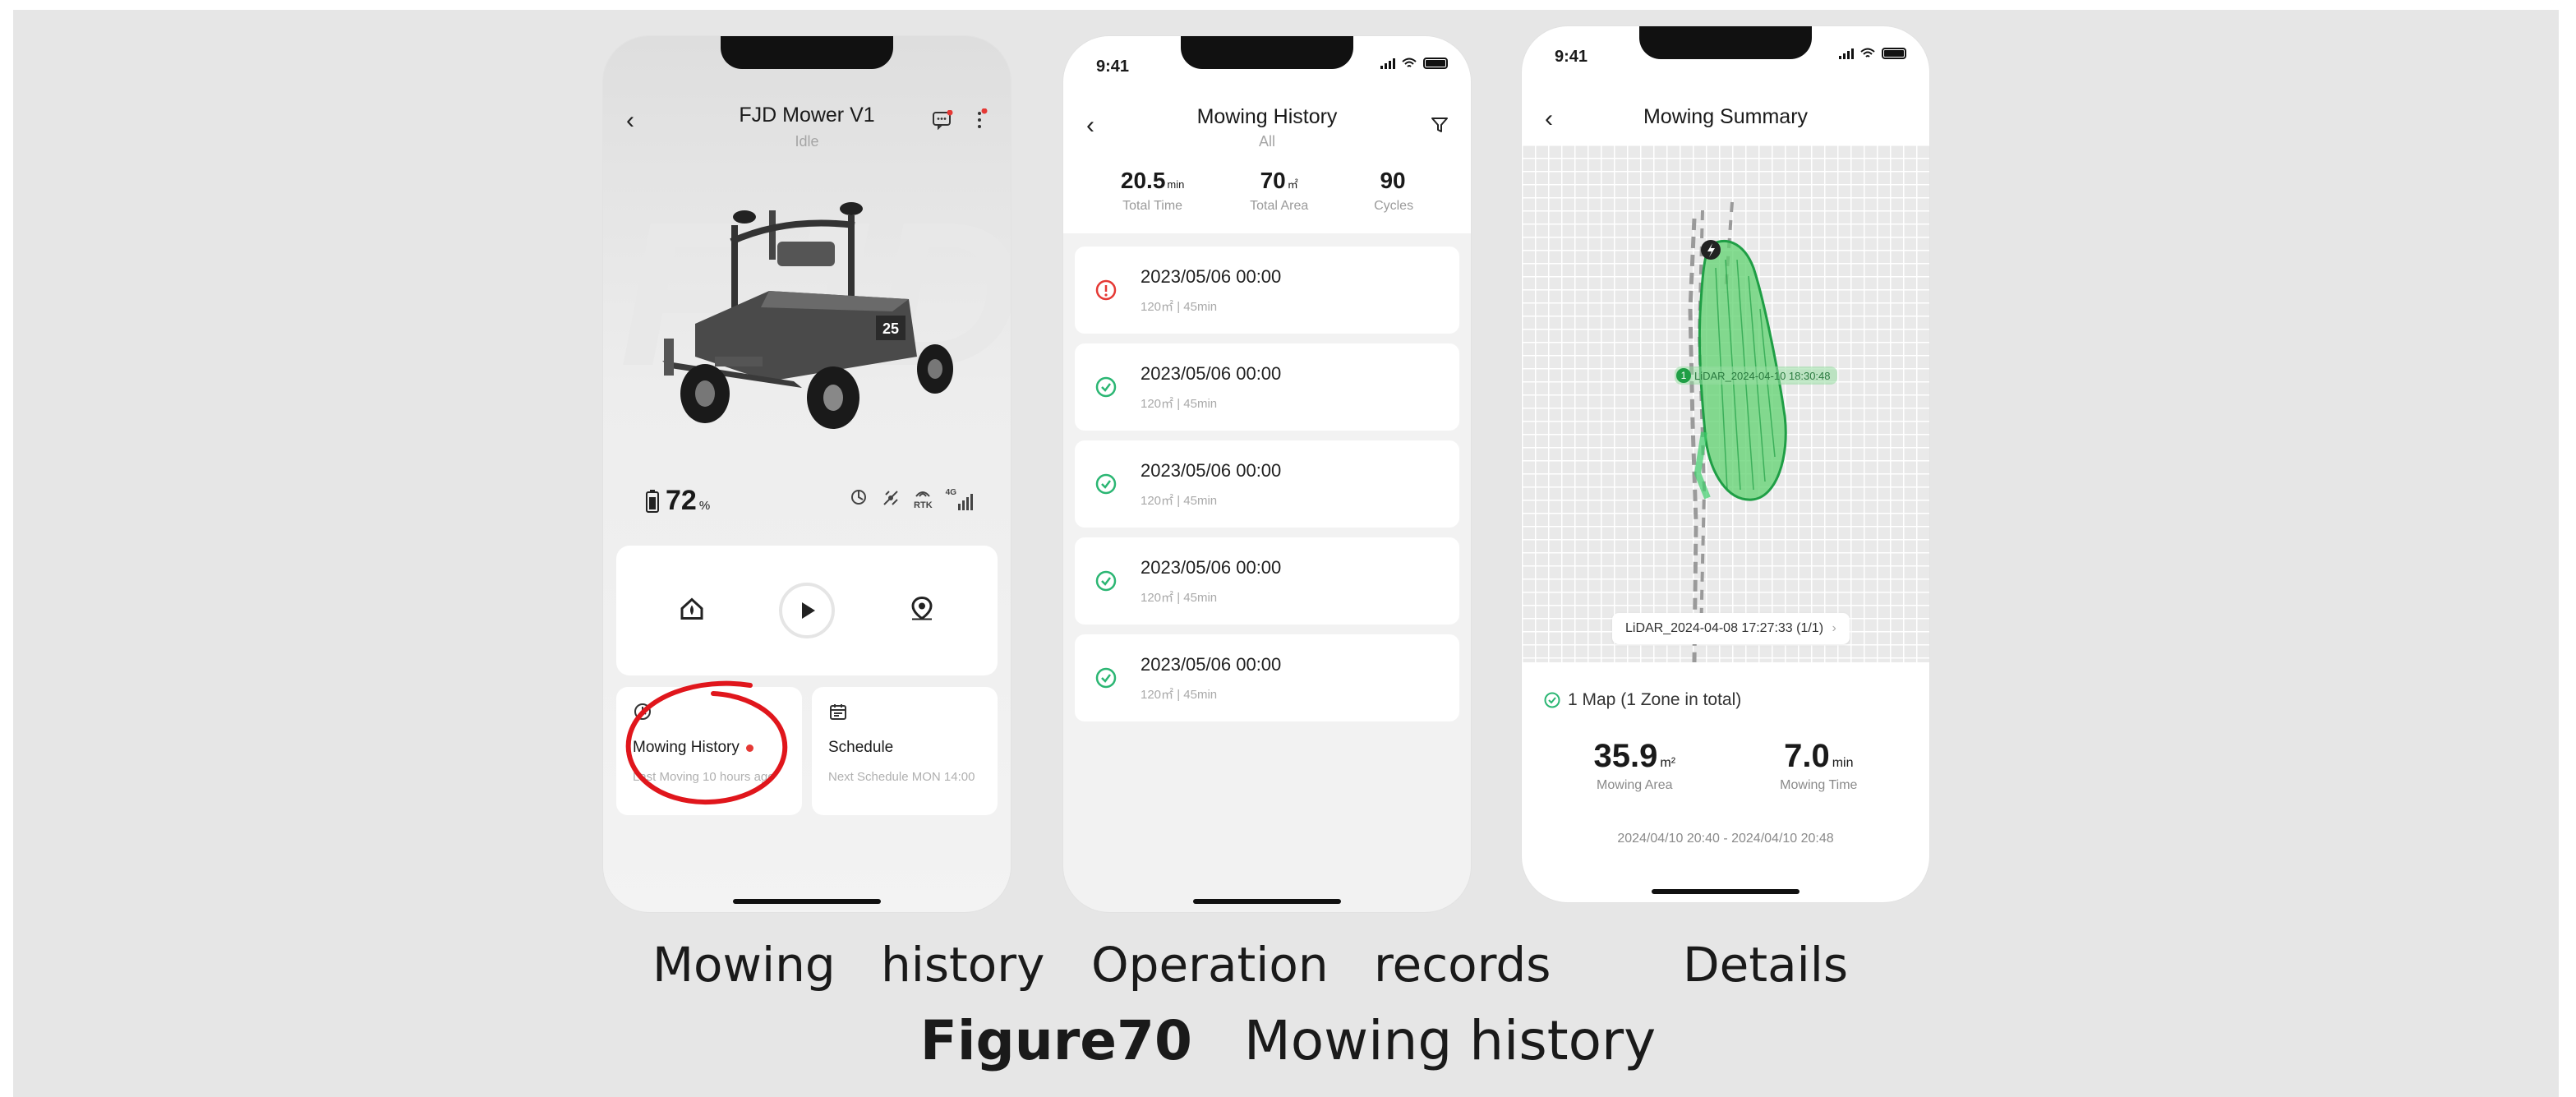 This screenshot has width=2576, height=1097. What do you see at coordinates (1625, 756) in the screenshot?
I see `stat-value: 35.9` at bounding box center [1625, 756].